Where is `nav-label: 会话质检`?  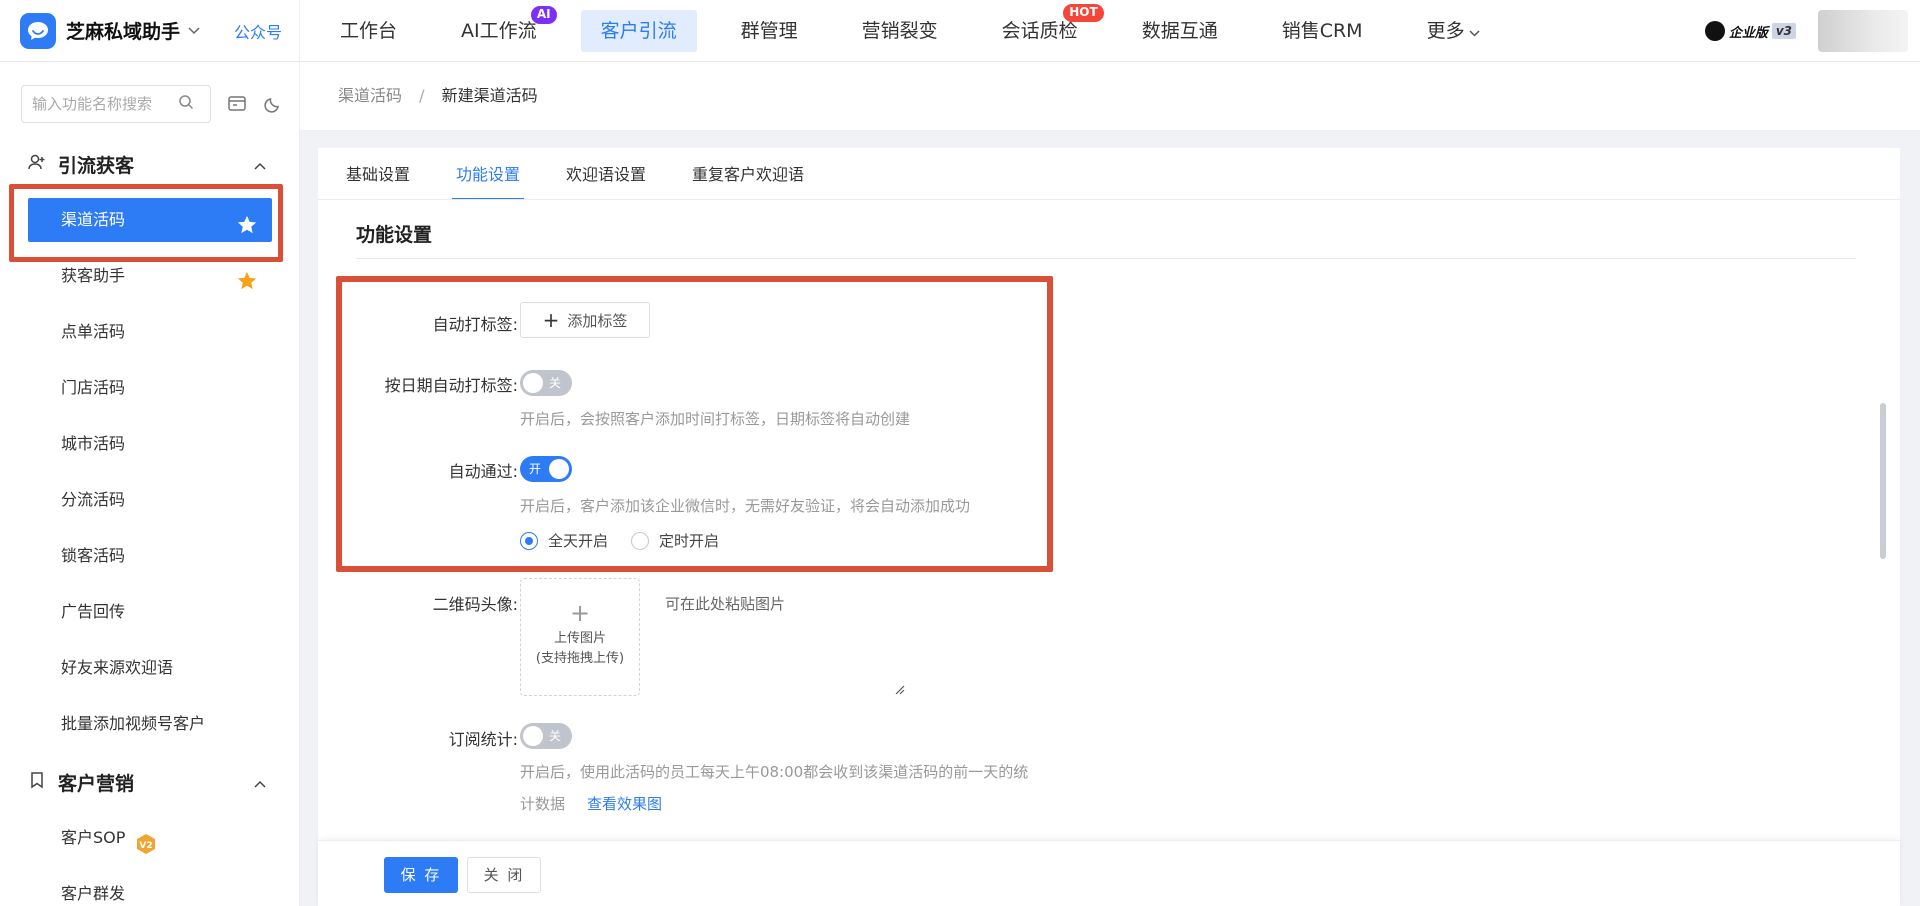
nav-label: 会话质检 is located at coordinates (1039, 30).